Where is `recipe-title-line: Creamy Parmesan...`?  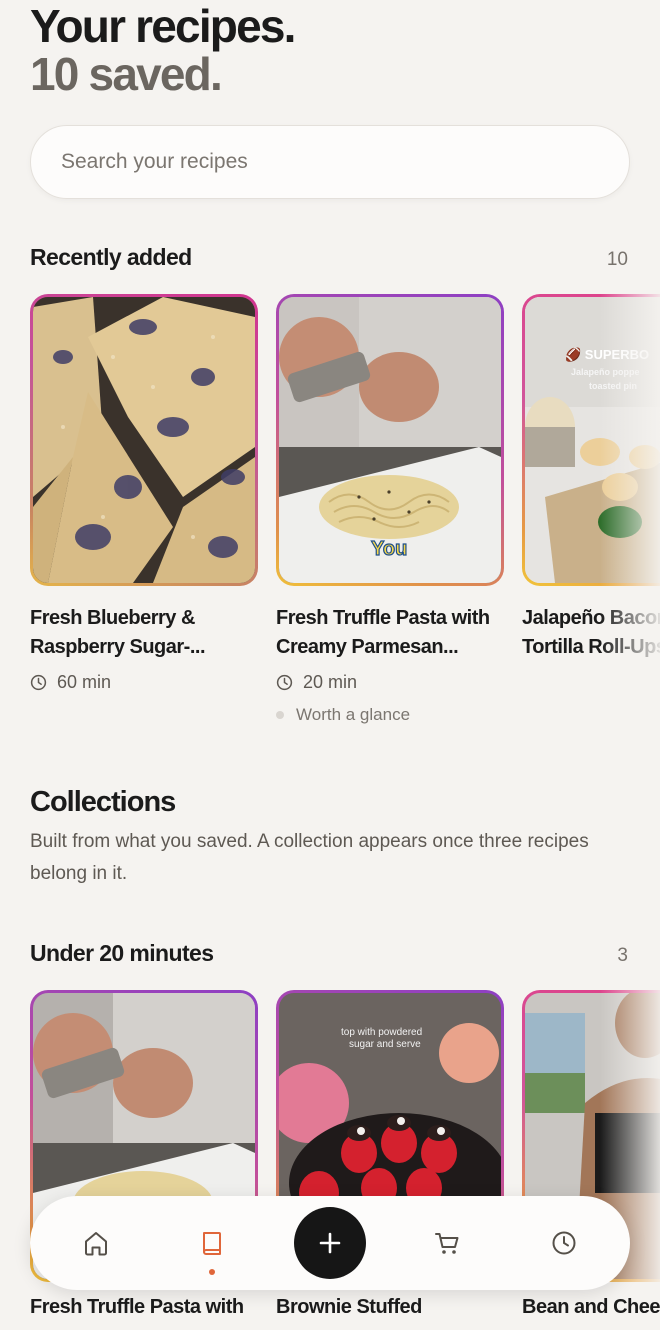 recipe-title-line: Creamy Parmesan... is located at coordinates (367, 647).